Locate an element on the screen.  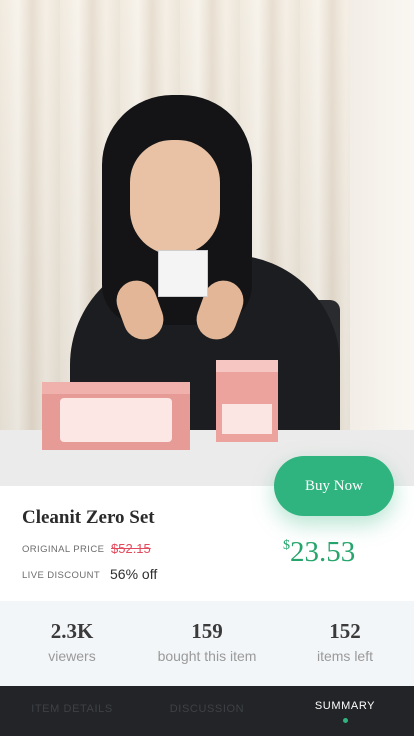
stat-viewers: 2.3K viewers is located at coordinates (72, 641).